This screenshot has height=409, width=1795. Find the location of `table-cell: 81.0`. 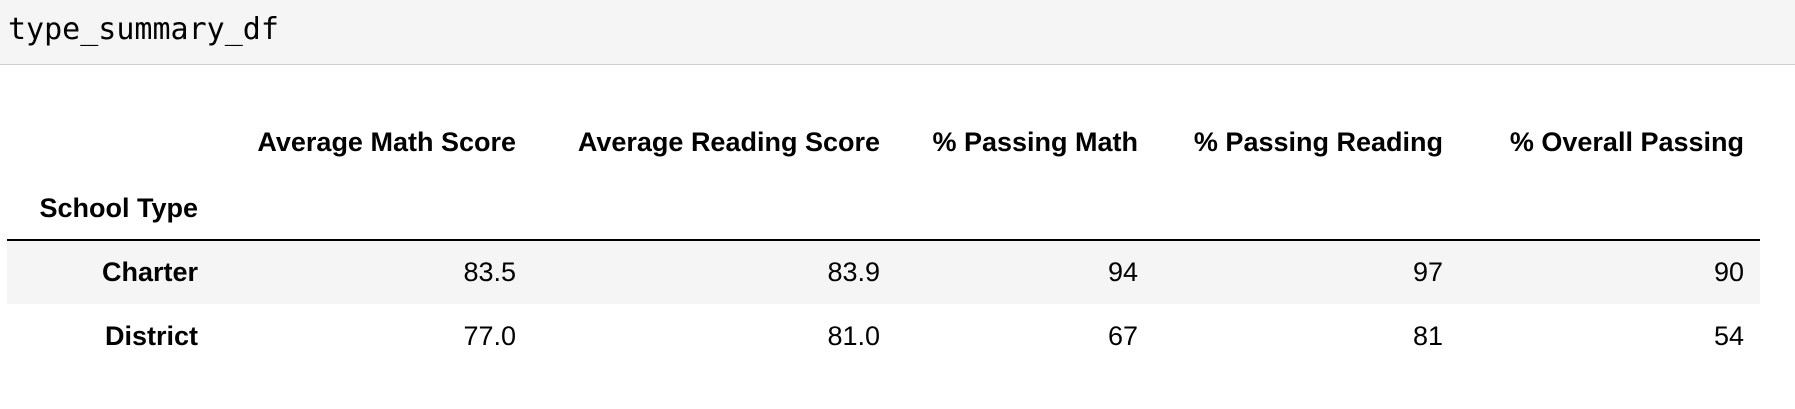

table-cell: 81.0 is located at coordinates (853, 335).